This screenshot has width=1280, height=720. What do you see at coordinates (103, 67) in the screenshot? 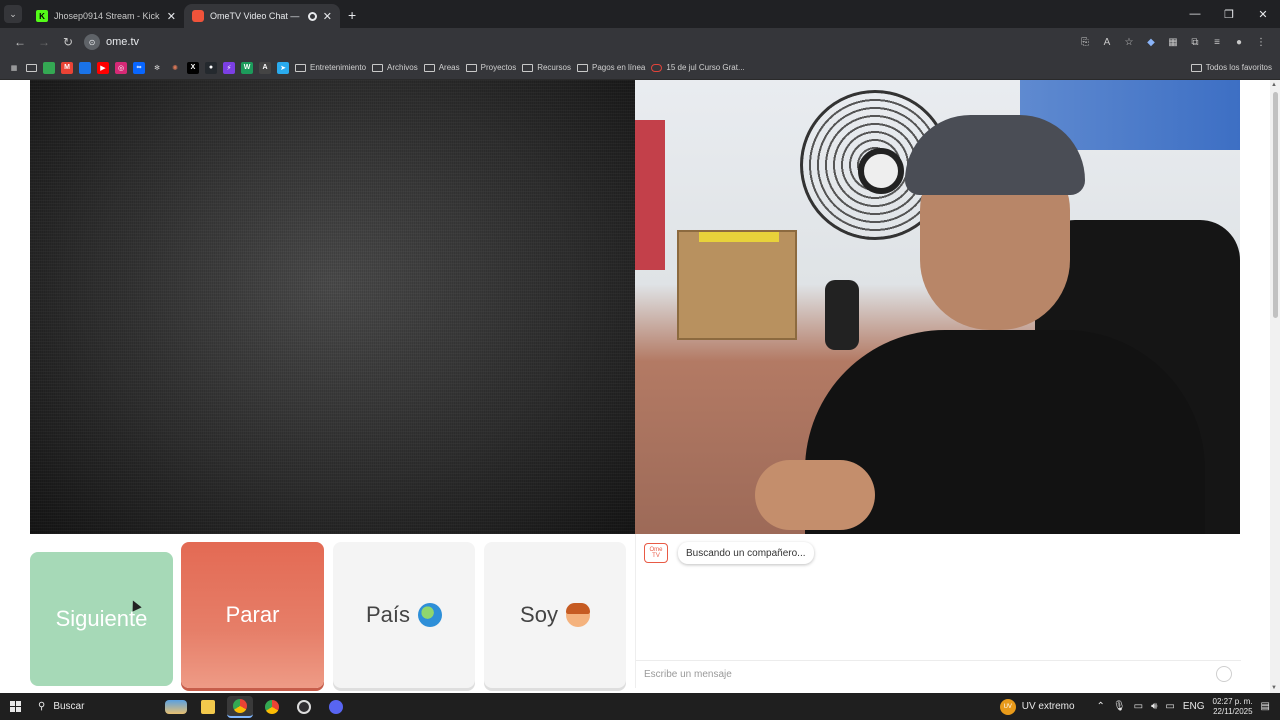
I see `youtube-icon: ▶` at bounding box center [103, 67].